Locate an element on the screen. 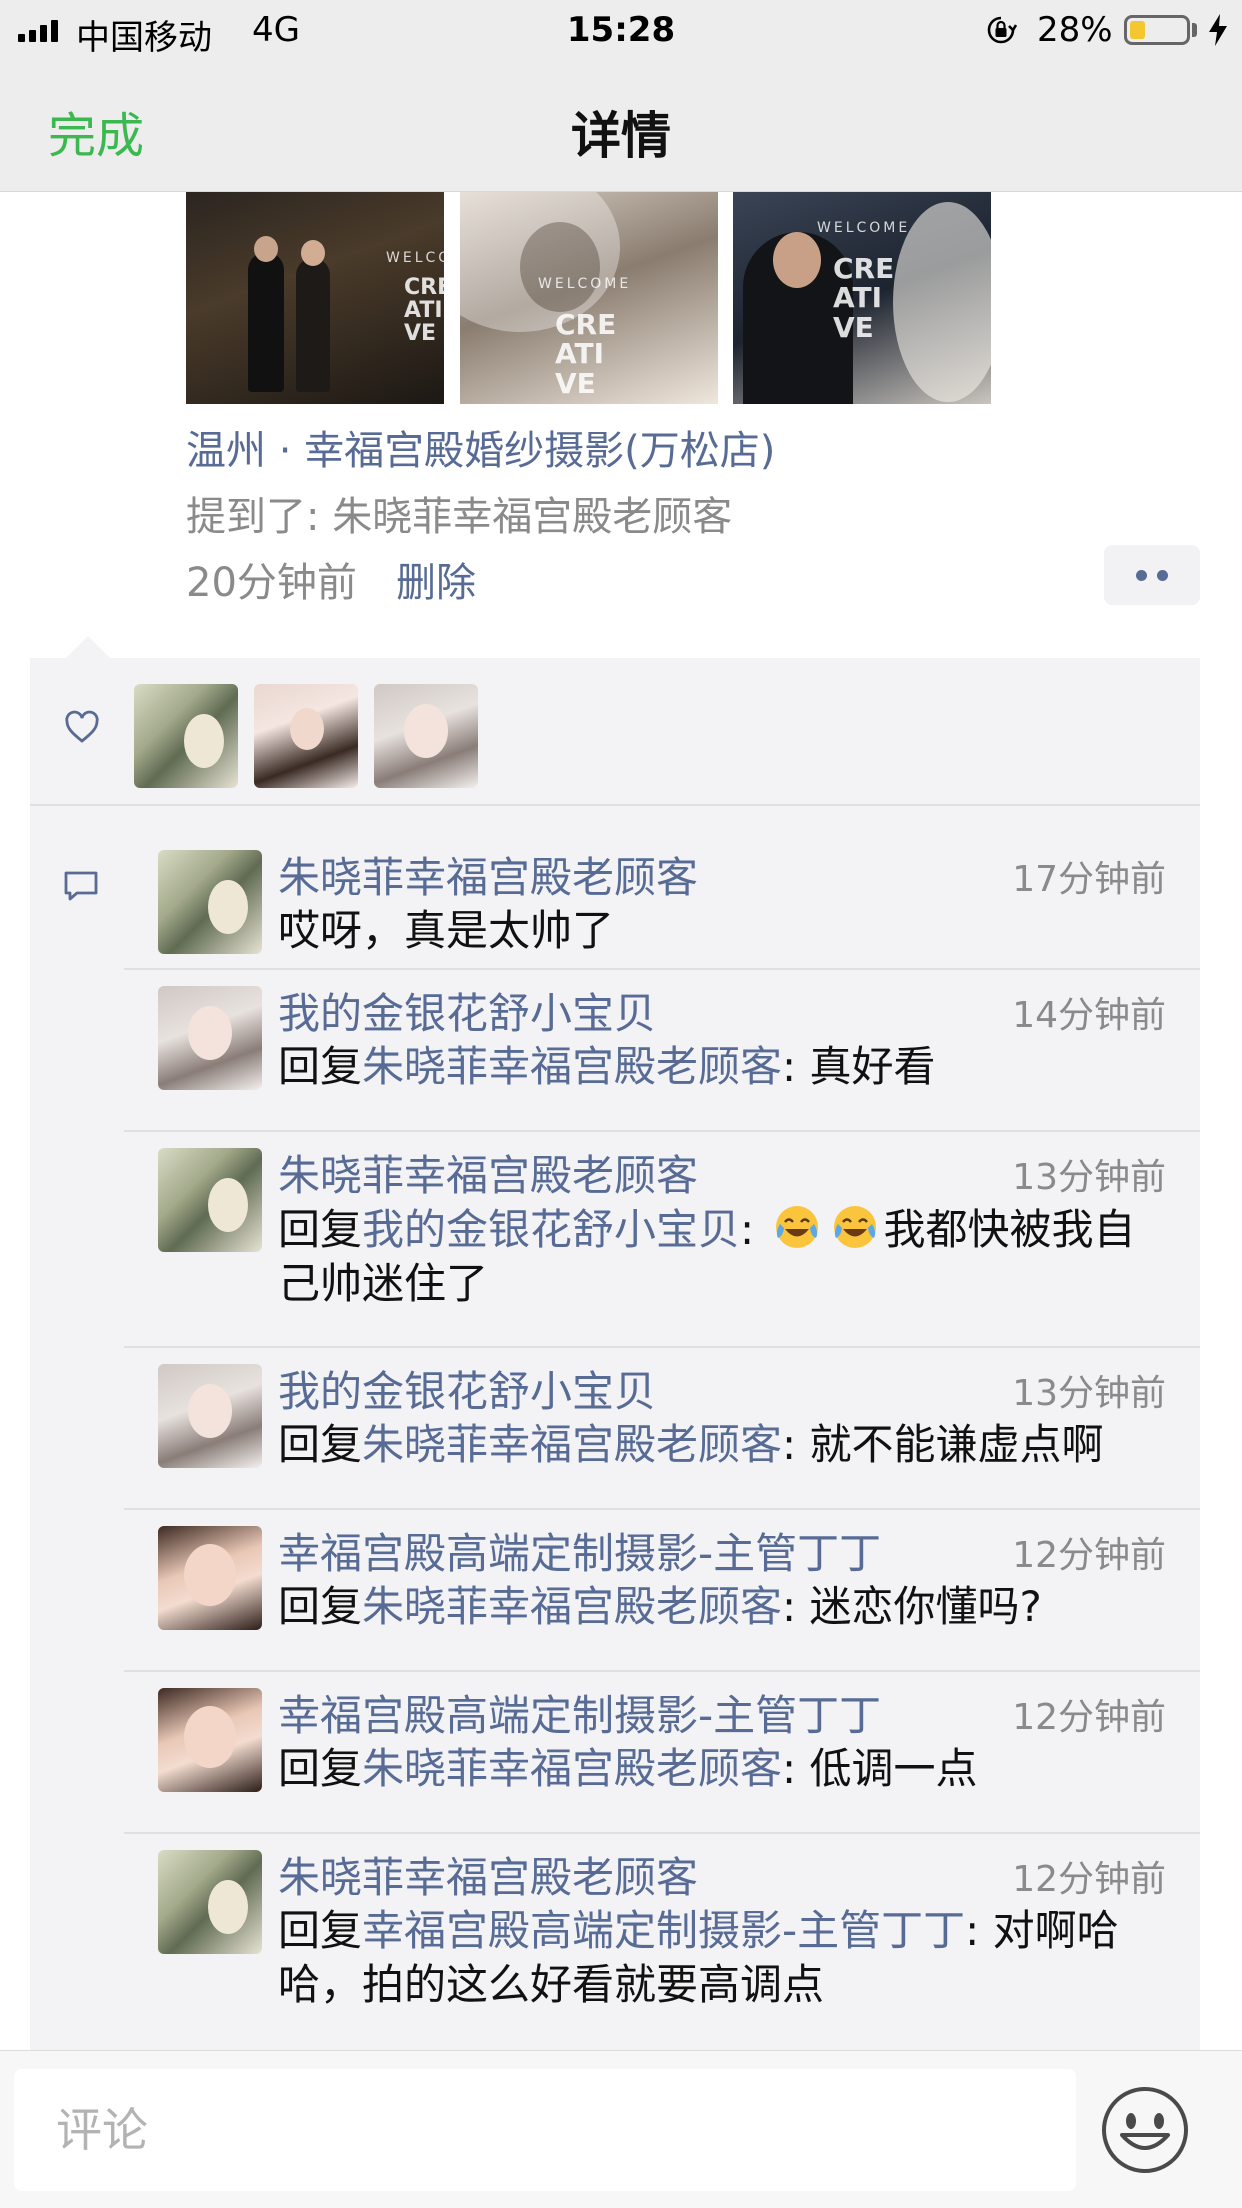 Image resolution: width=1242 pixels, height=2208 pixels. orientation-lock-icon is located at coordinates (1002, 30).